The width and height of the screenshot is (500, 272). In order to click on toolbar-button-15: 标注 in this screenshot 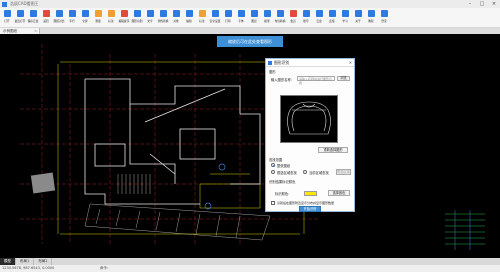, I will do `click(202, 18)`.